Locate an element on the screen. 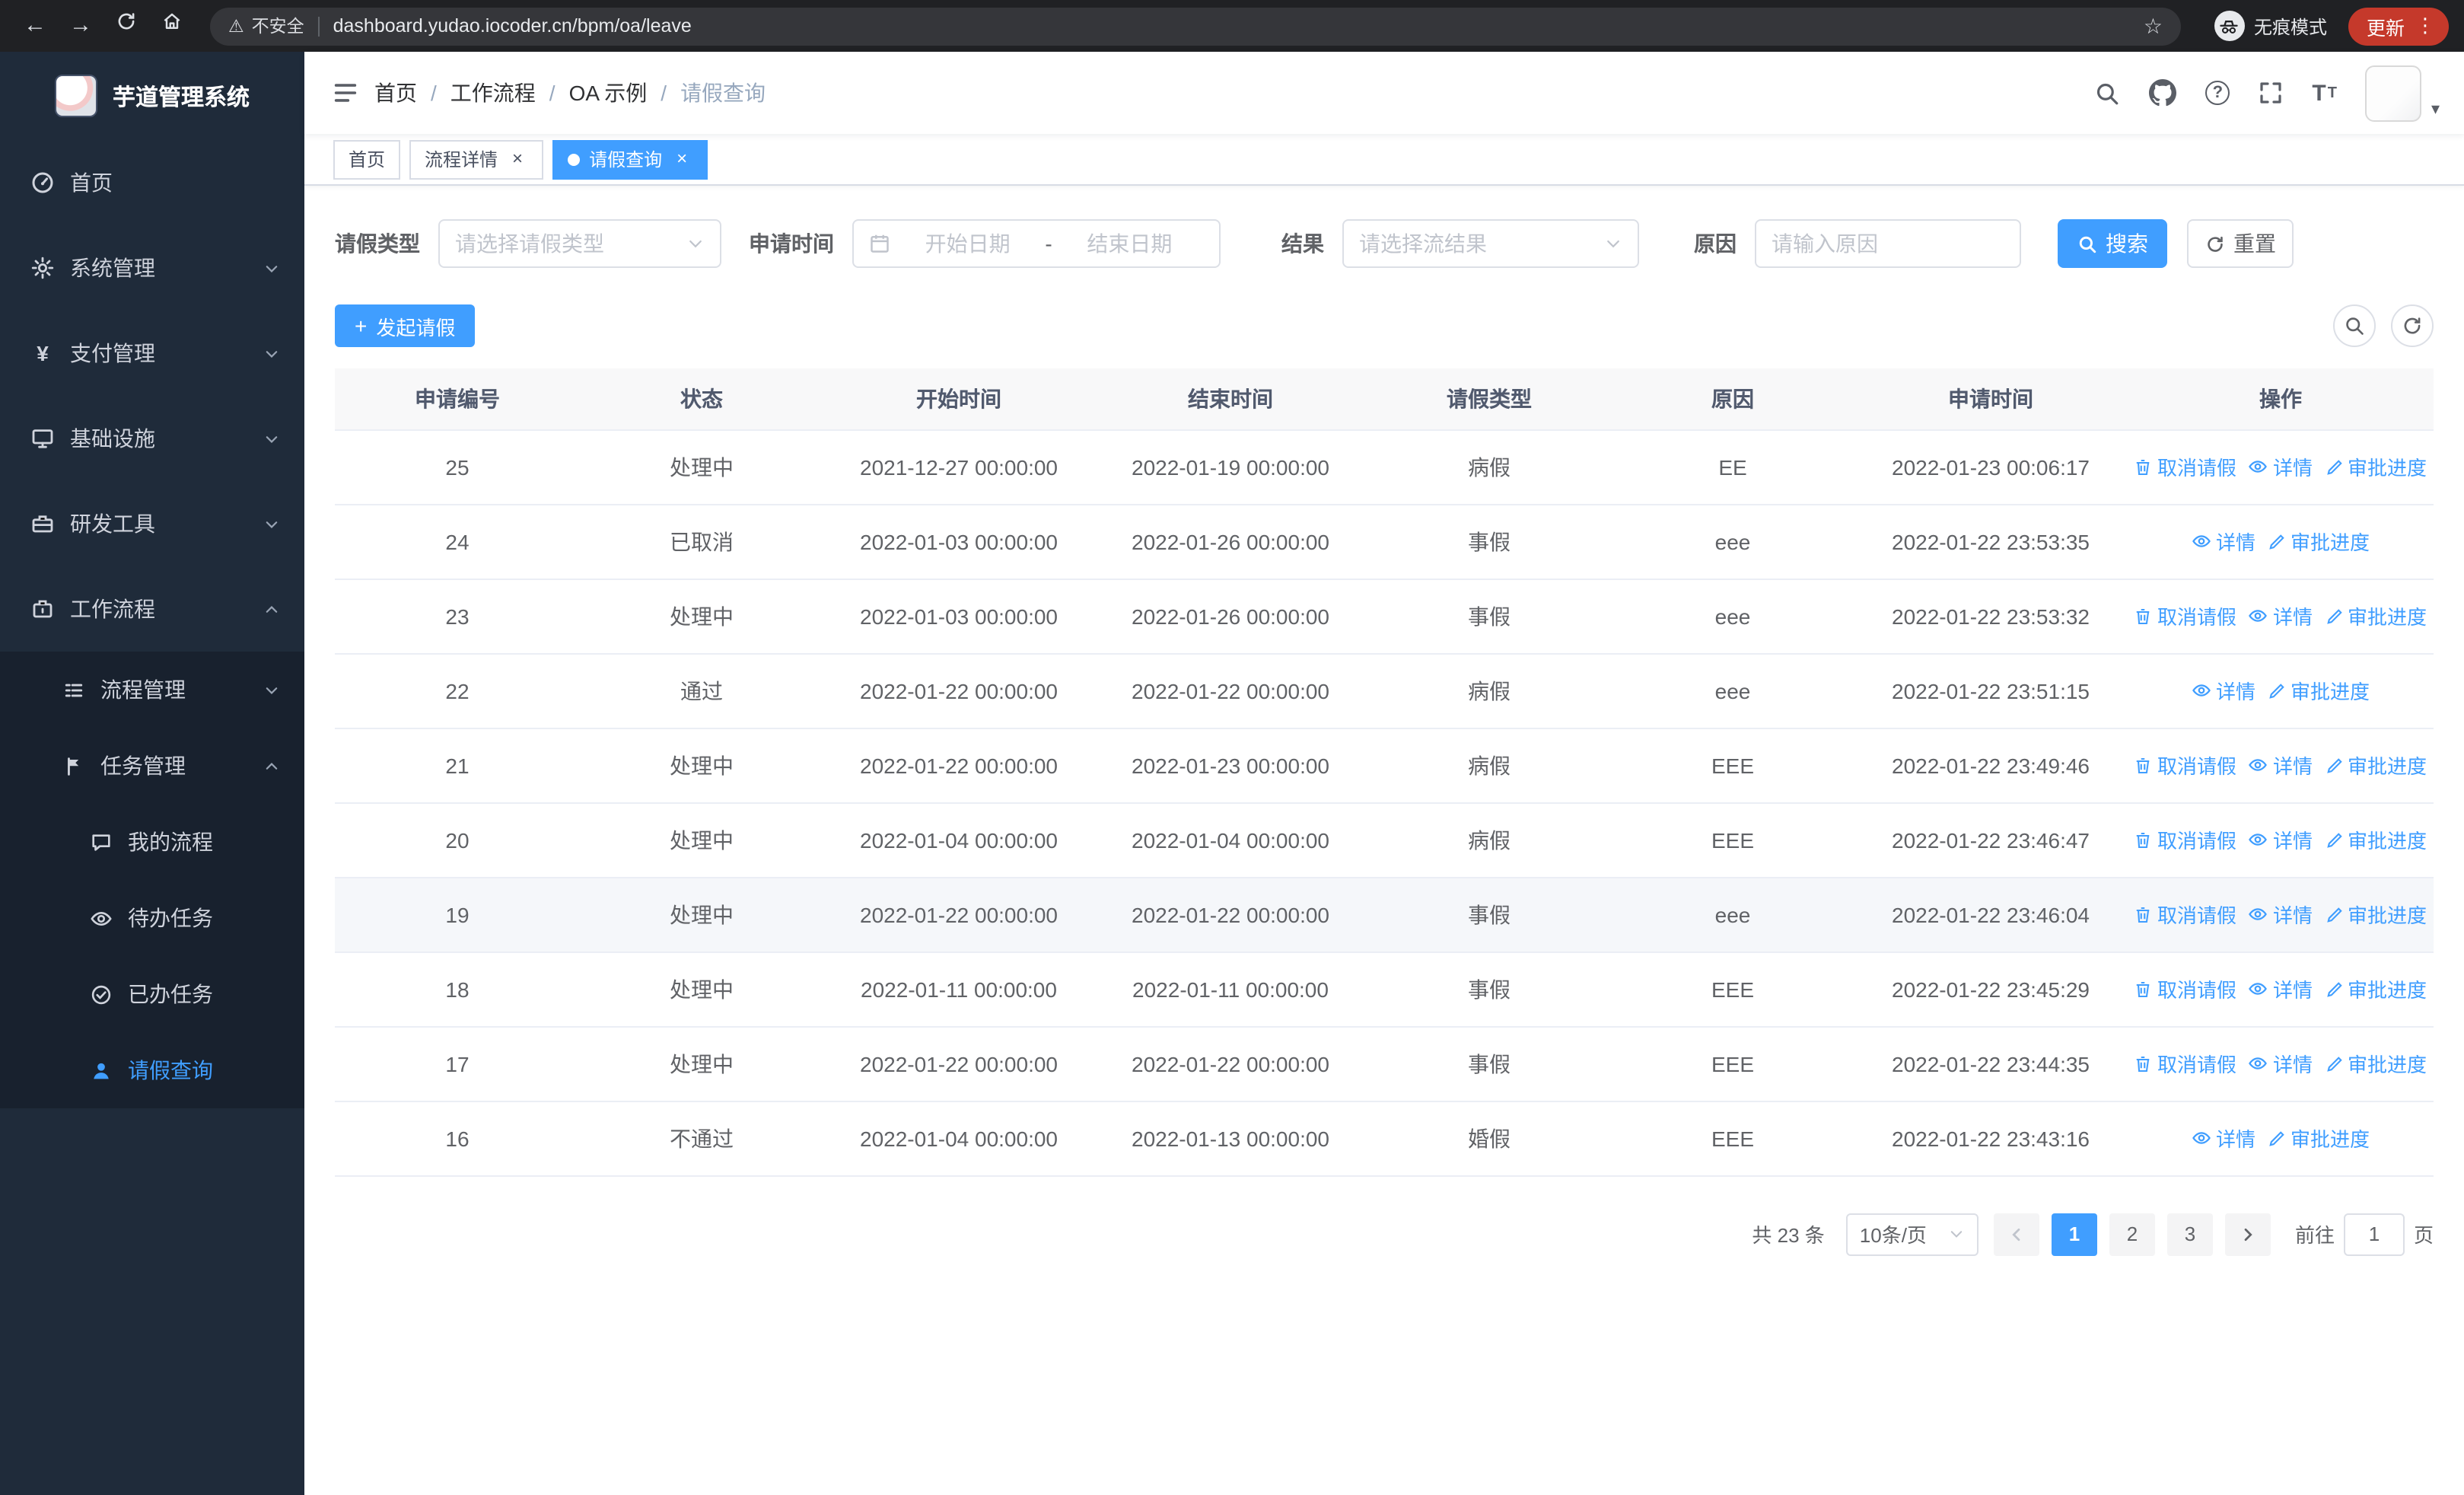 The width and height of the screenshot is (2464, 1495). next-page-button is located at coordinates (2247, 1234).